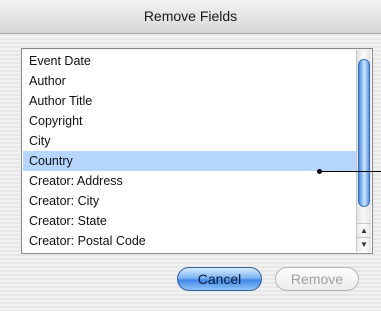 This screenshot has width=381, height=311. What do you see at coordinates (189, 181) in the screenshot?
I see `list-item: Creator: Address` at bounding box center [189, 181].